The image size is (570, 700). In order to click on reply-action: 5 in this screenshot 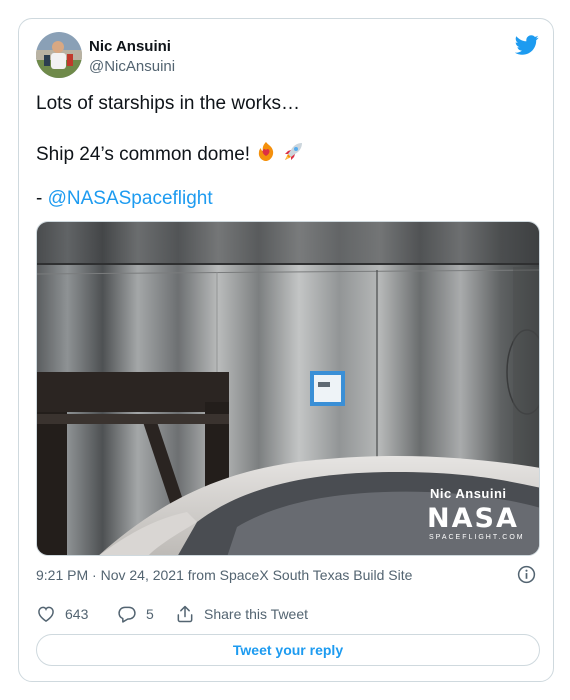, I will do `click(135, 614)`.